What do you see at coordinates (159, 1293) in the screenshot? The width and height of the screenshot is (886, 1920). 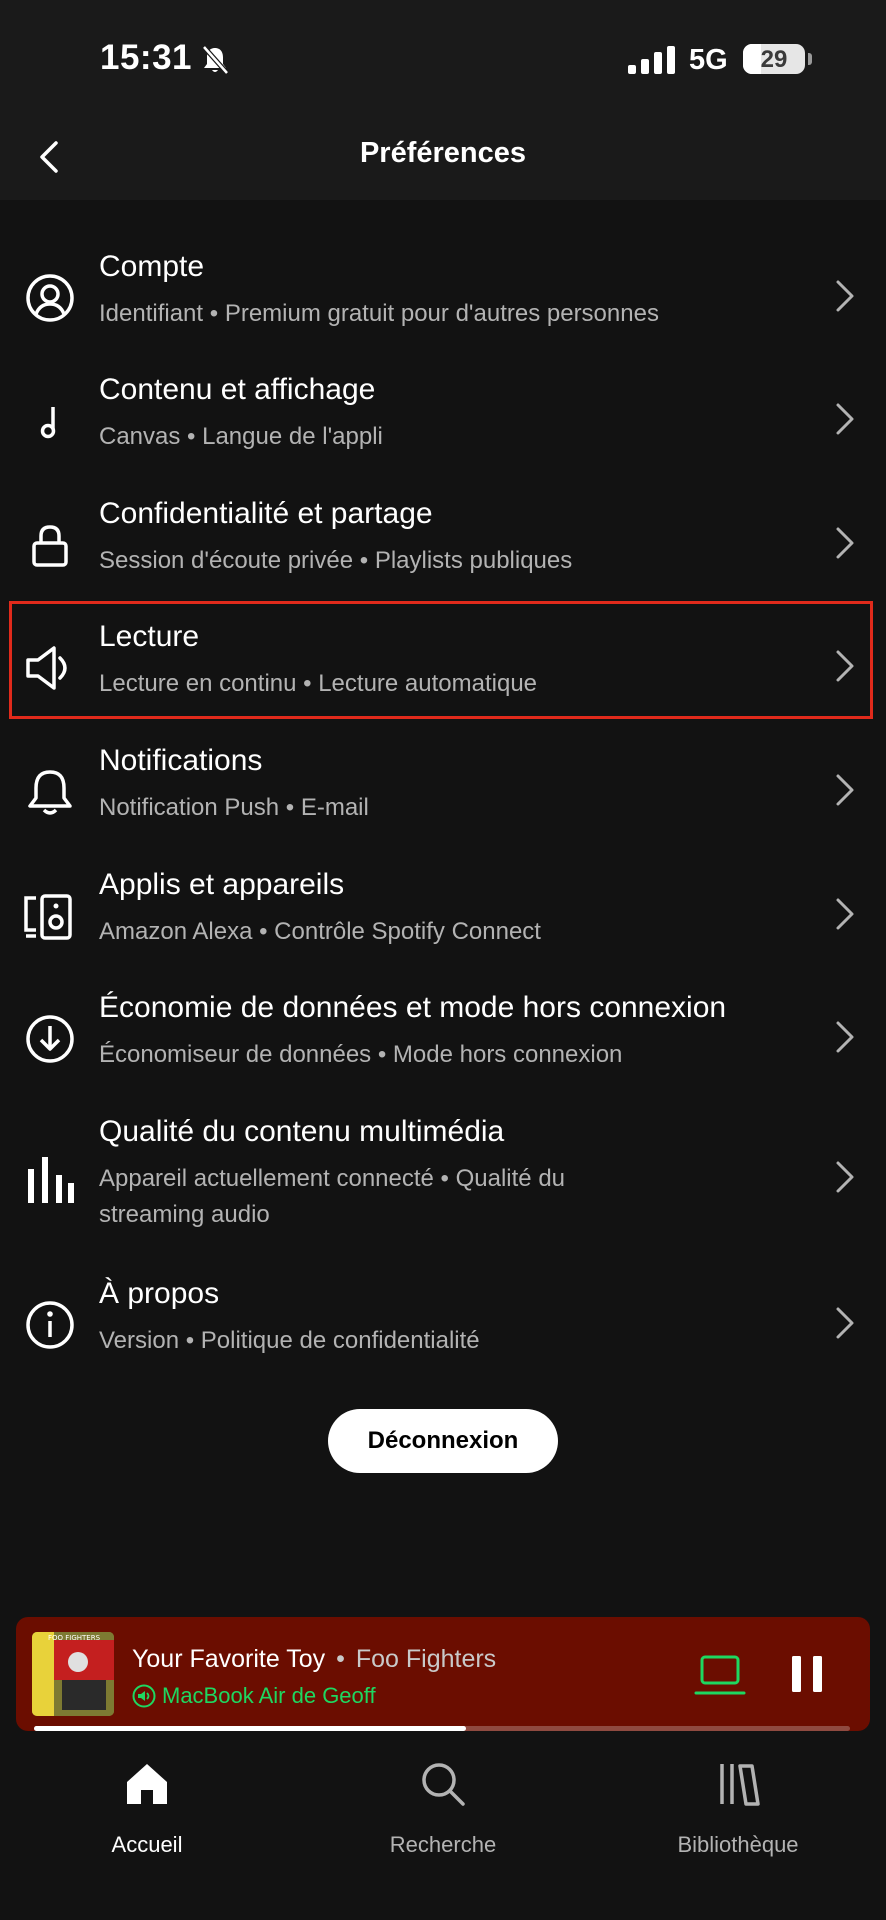 I see `settings-row-title: À propos` at bounding box center [159, 1293].